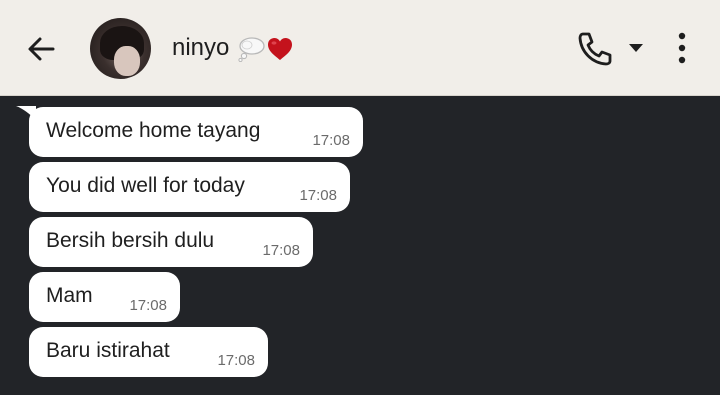 The height and width of the screenshot is (395, 720). I want to click on message-bubble: Baru istirahat 17:08, so click(148, 352).